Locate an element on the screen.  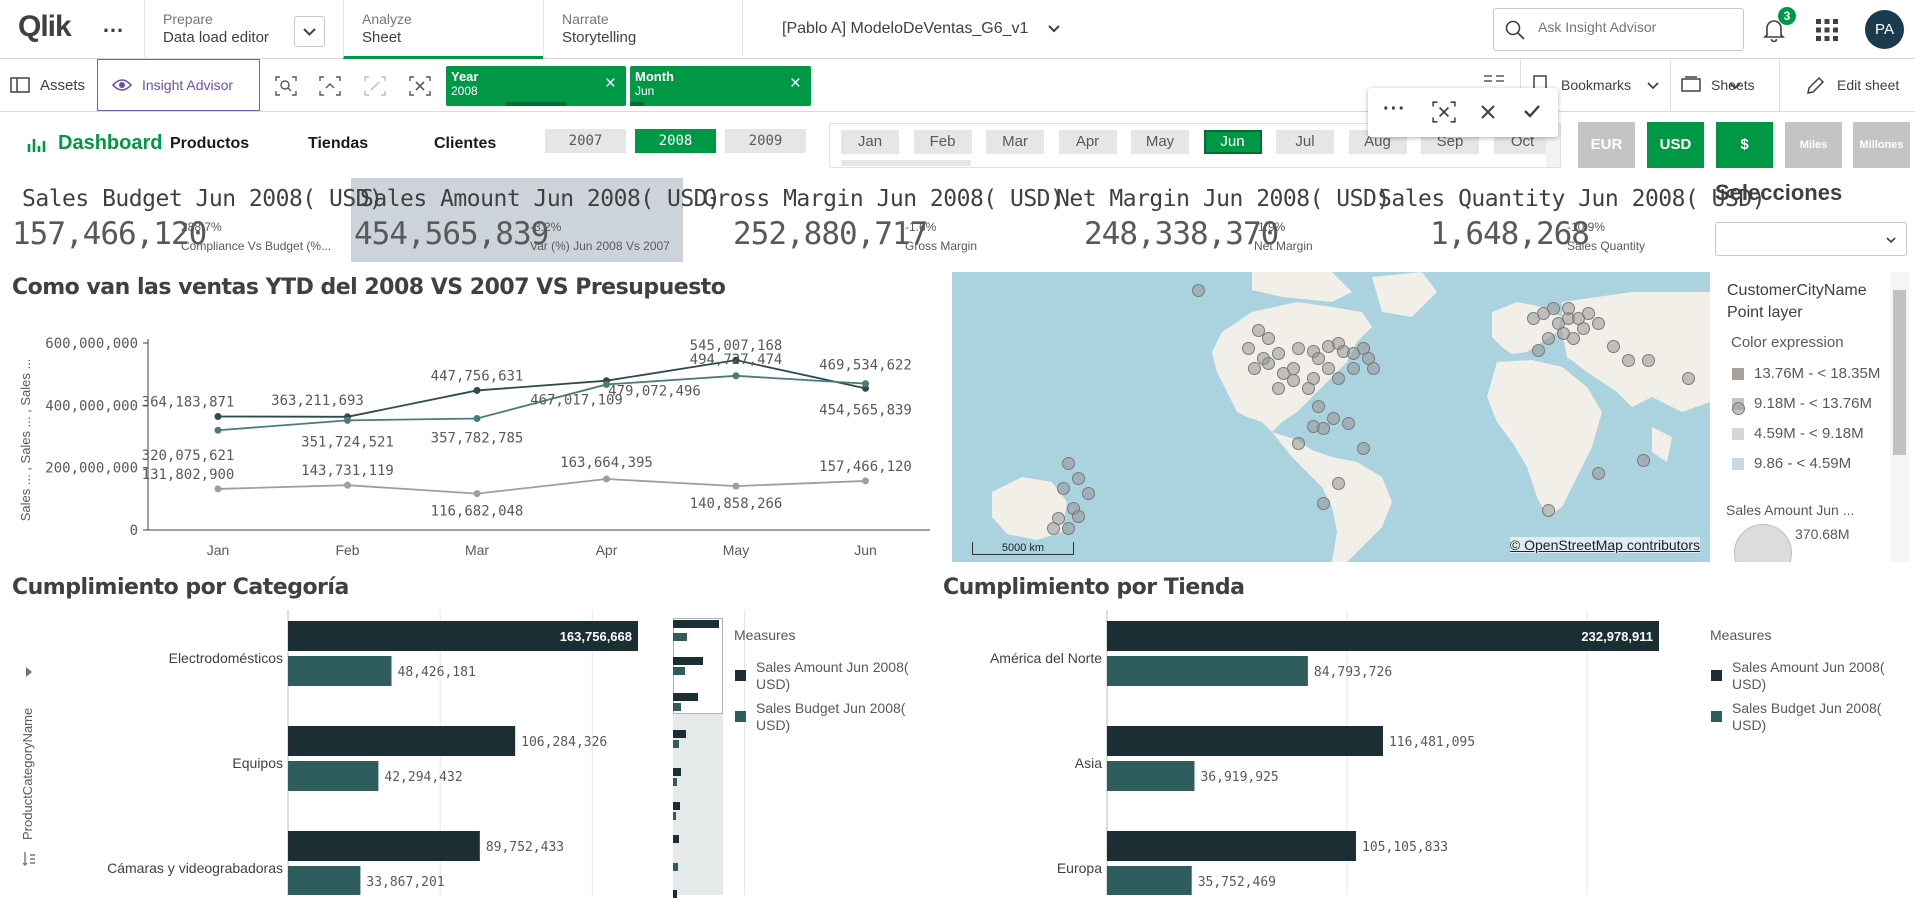
month-option-jul: Jul is located at coordinates (1305, 142).